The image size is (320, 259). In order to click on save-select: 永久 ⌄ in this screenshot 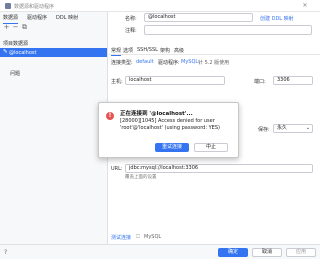, I will do `click(293, 128)`.